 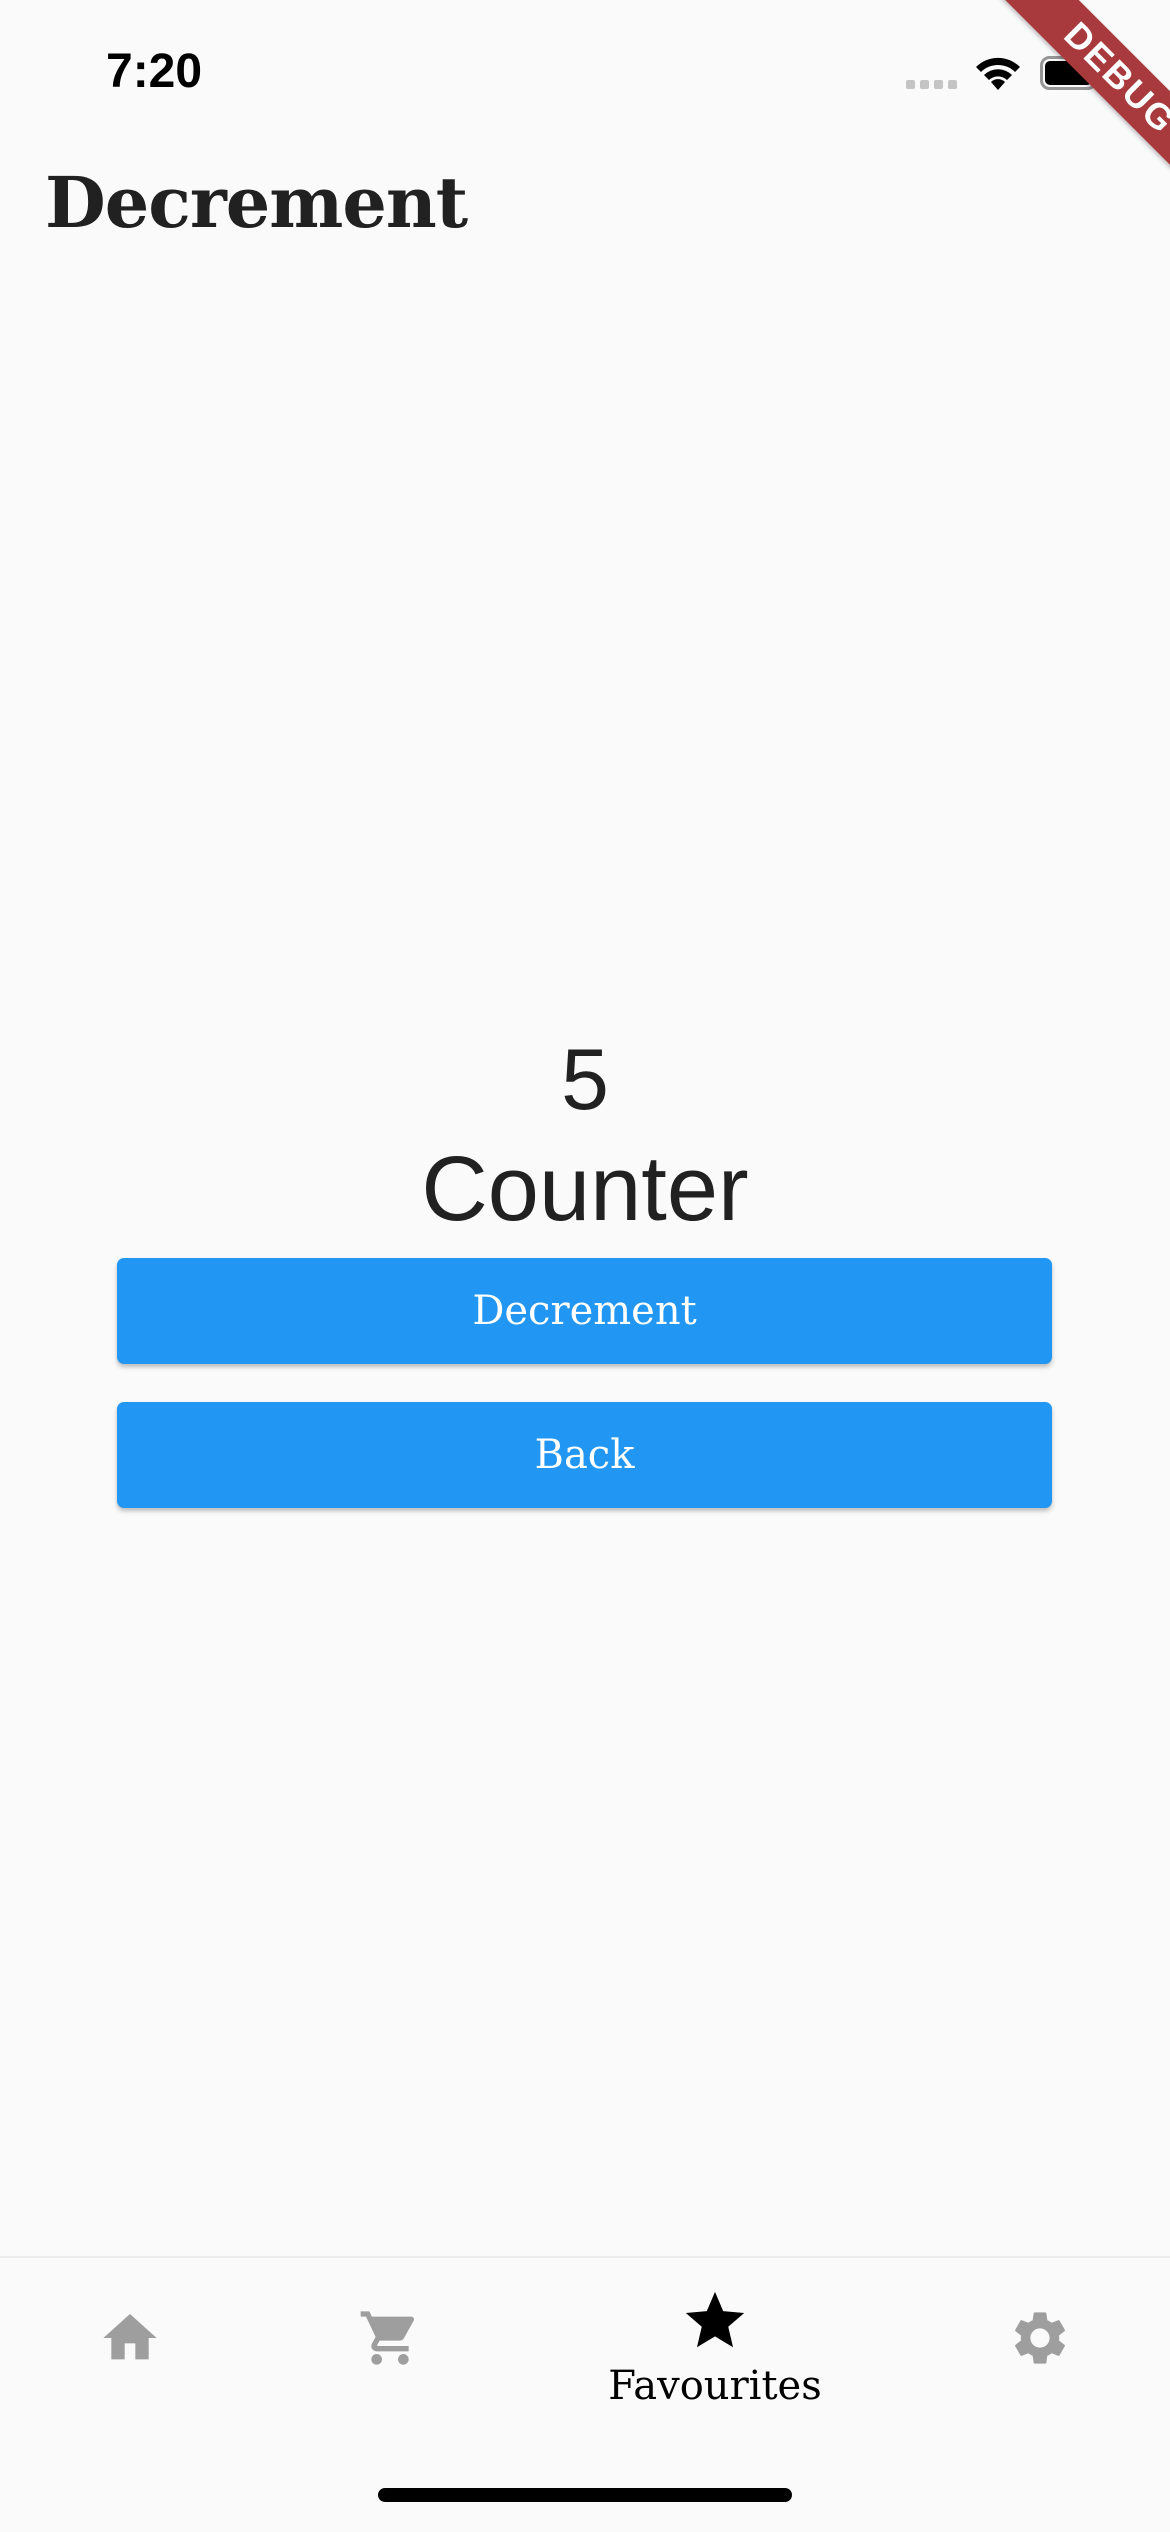 I want to click on gear-icon, so click(x=1040, y=2338).